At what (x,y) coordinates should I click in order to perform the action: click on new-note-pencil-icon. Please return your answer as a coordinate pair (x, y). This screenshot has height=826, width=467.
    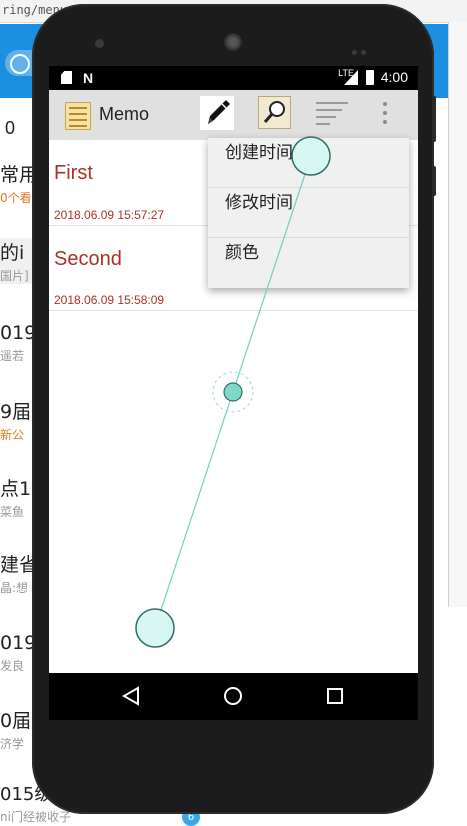
    Looking at the image, I should click on (217, 113).